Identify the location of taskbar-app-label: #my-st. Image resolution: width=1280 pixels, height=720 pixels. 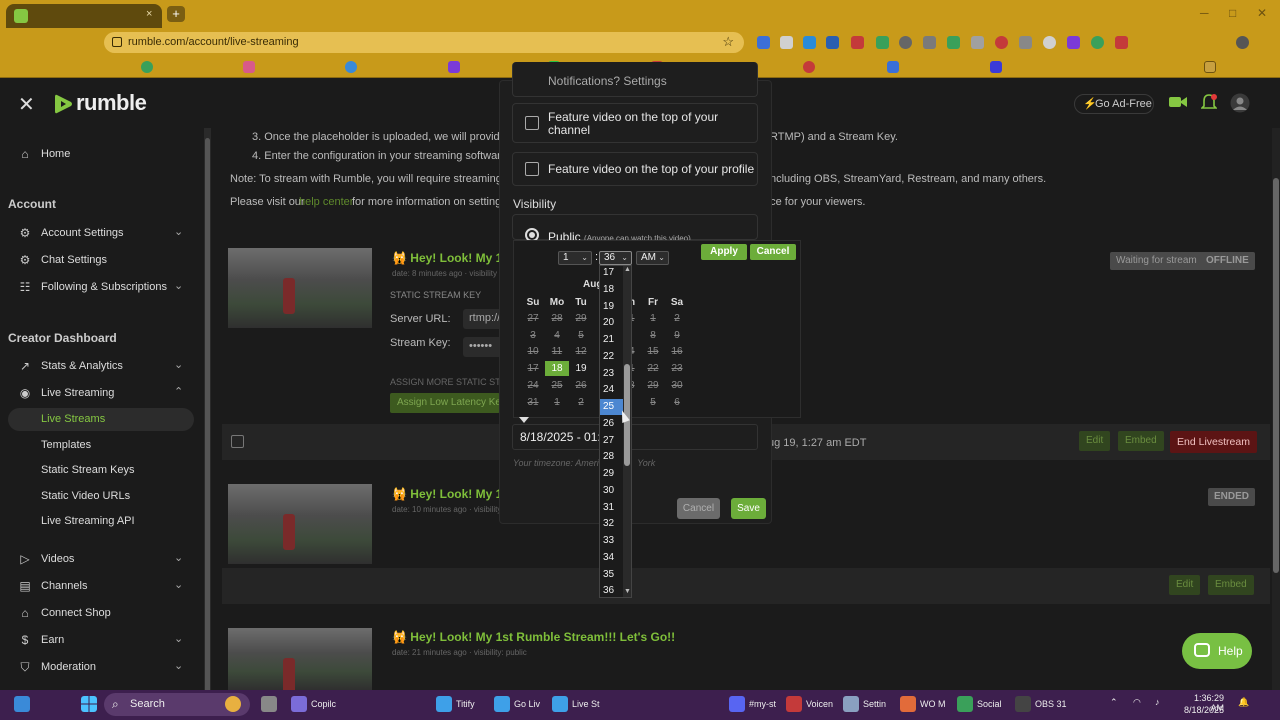
(762, 704).